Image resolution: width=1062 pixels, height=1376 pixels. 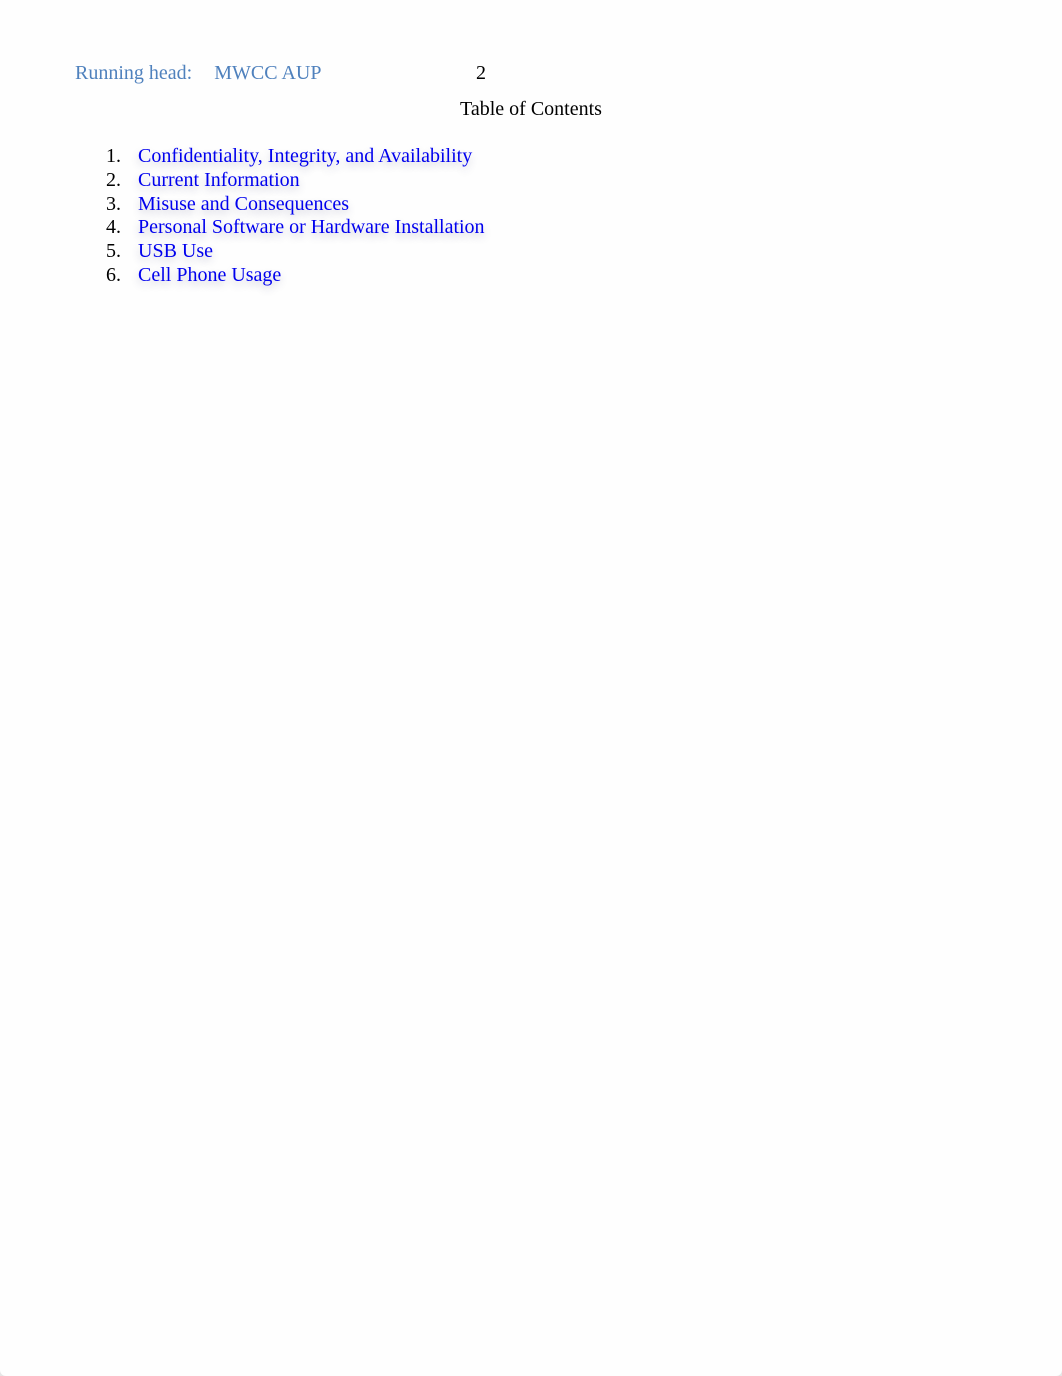 I want to click on toc-item-number: 4., so click(x=113, y=227).